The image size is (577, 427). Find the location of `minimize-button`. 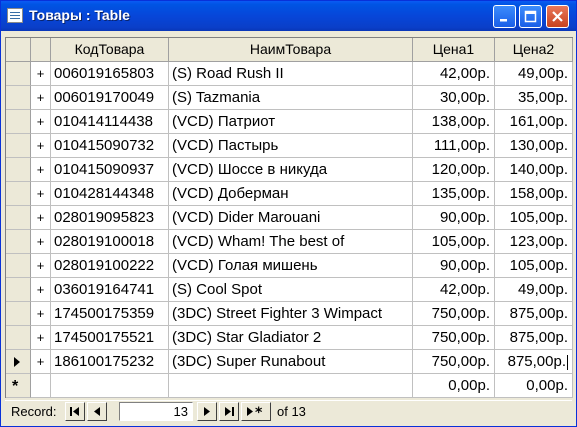

minimize-button is located at coordinates (504, 16).